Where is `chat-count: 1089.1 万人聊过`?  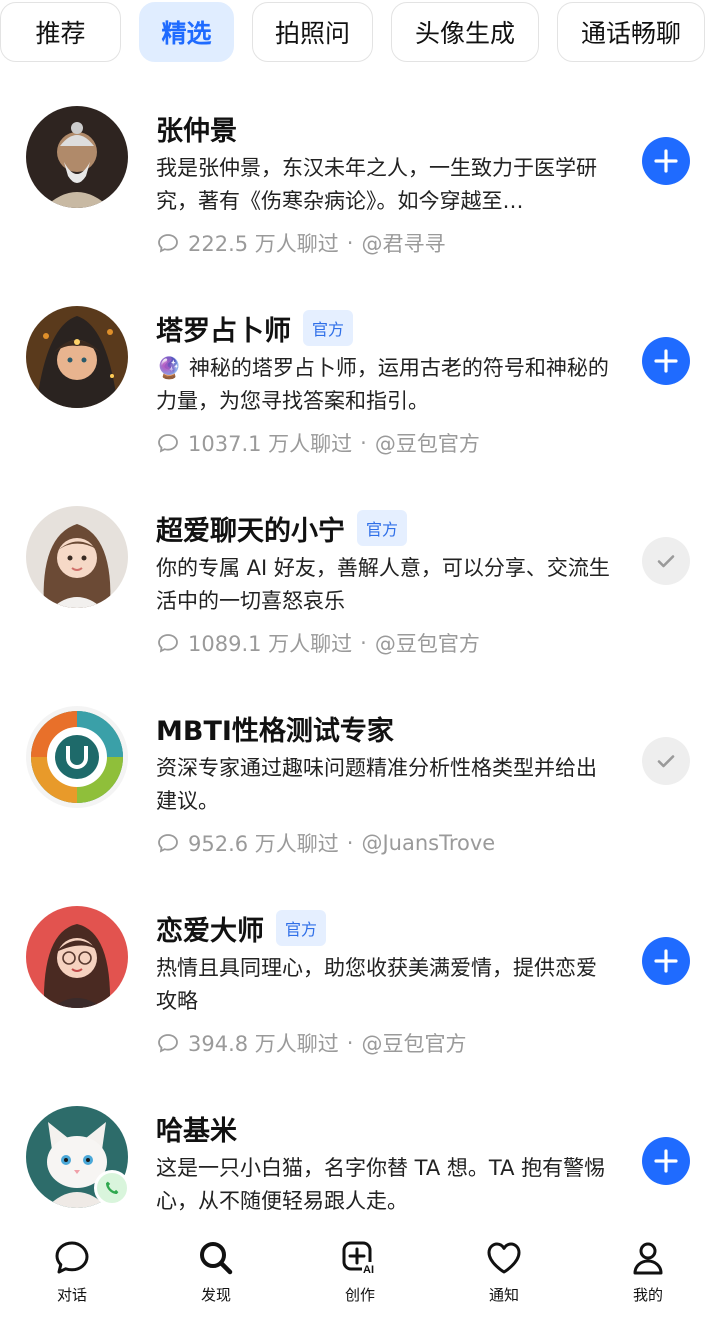
chat-count: 1089.1 万人聊过 is located at coordinates (270, 644).